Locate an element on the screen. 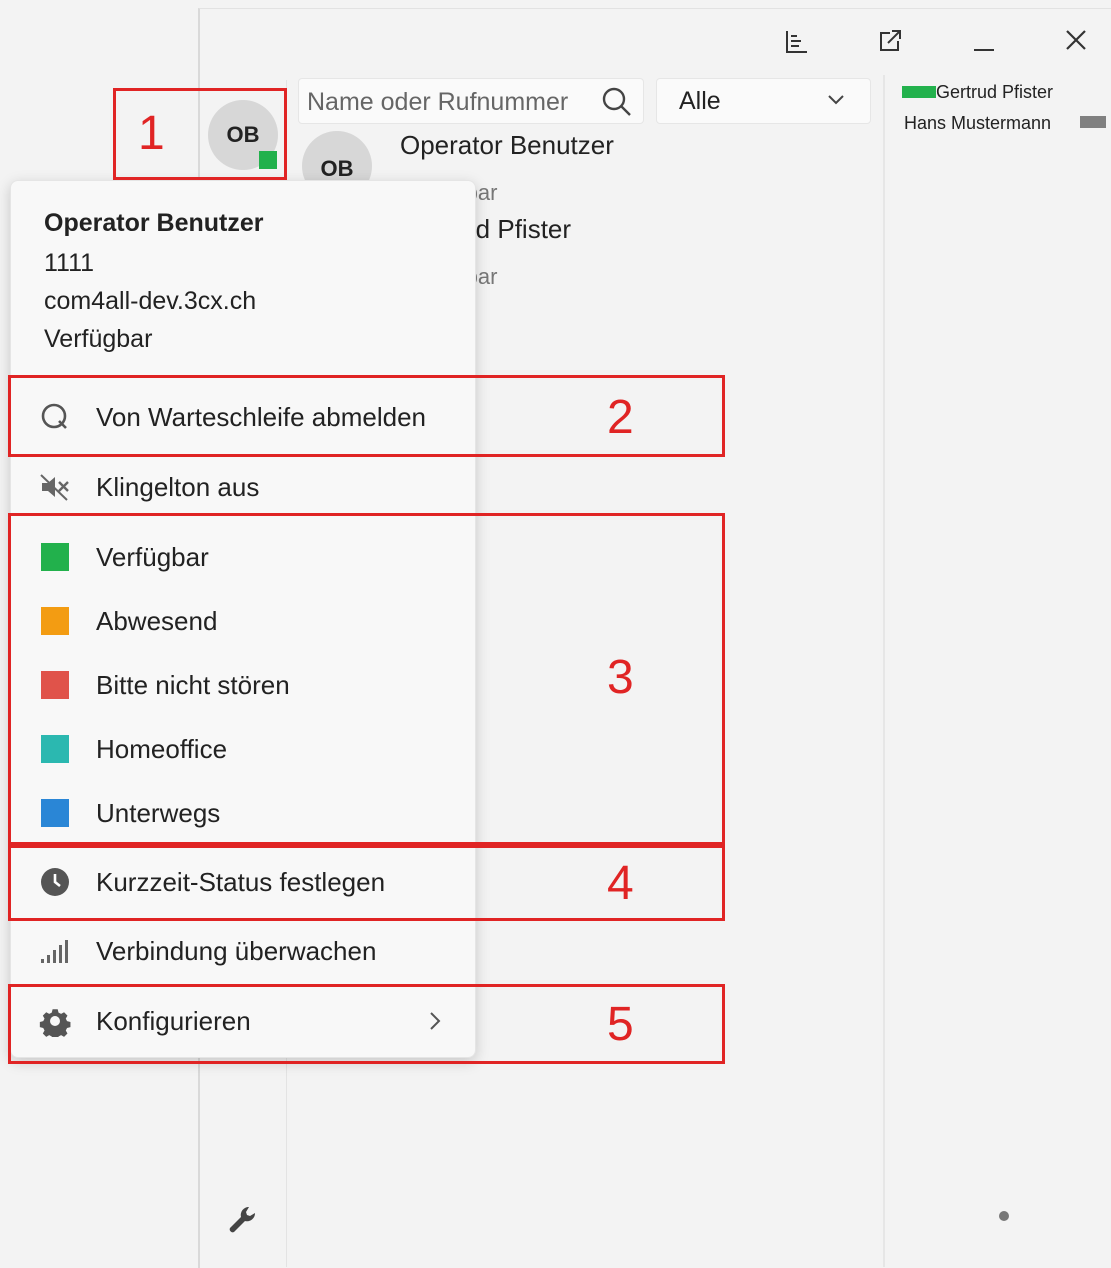 The height and width of the screenshot is (1268, 1111). chevron-down-icon is located at coordinates (836, 103).